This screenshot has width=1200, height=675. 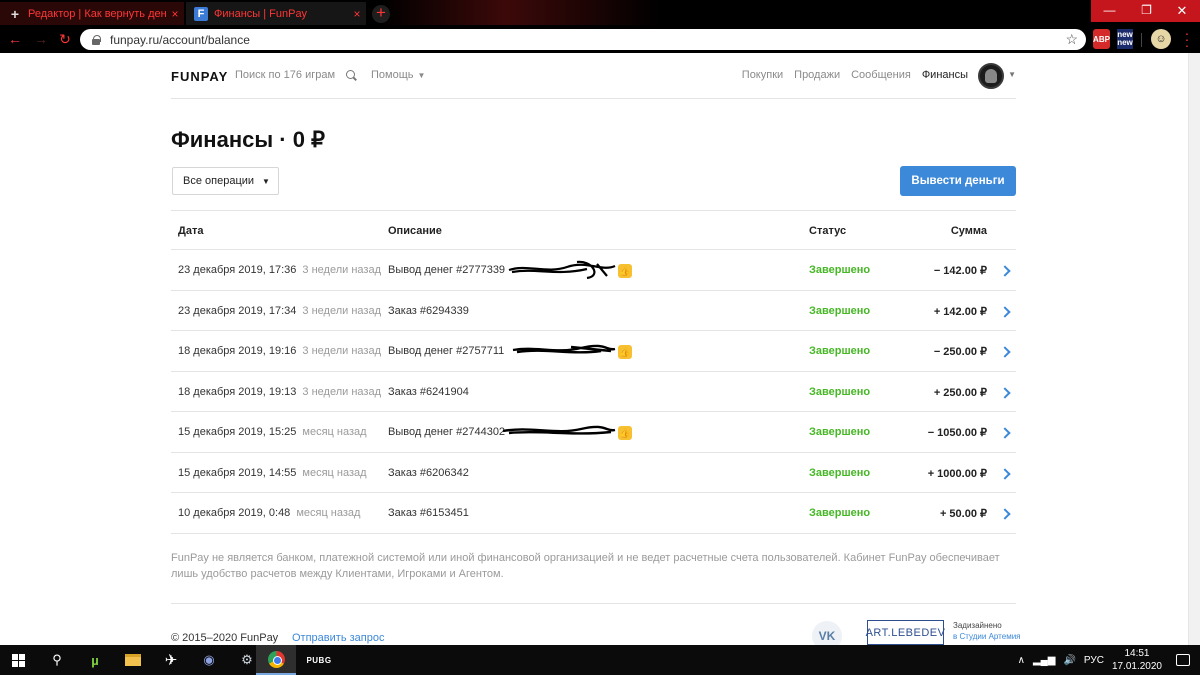 I want to click on row-amount: + 1000.00 ₽, so click(x=957, y=473).